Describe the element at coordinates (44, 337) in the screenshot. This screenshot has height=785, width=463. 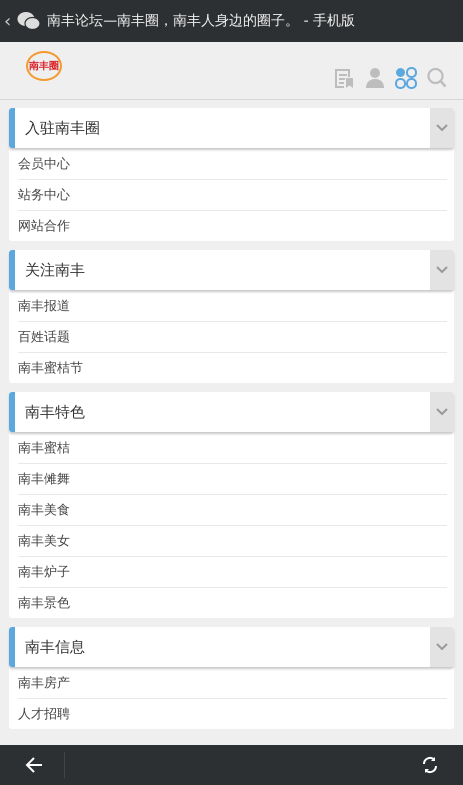
I see `menu-link: 百姓话题` at that location.